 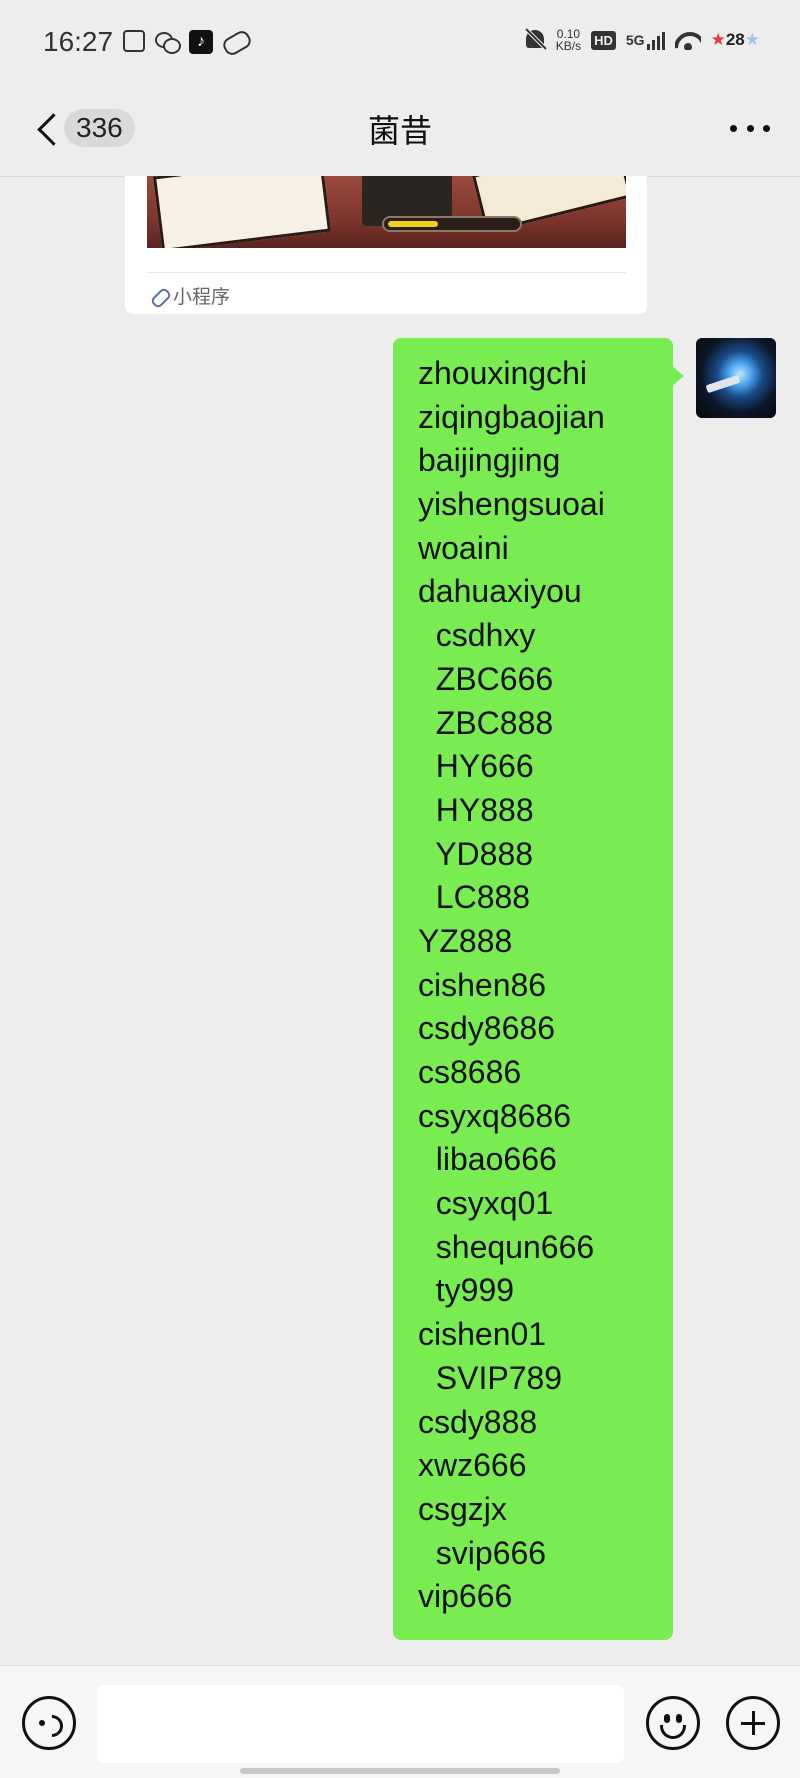 What do you see at coordinates (476, 853) in the screenshot?
I see `message-line: YD888` at bounding box center [476, 853].